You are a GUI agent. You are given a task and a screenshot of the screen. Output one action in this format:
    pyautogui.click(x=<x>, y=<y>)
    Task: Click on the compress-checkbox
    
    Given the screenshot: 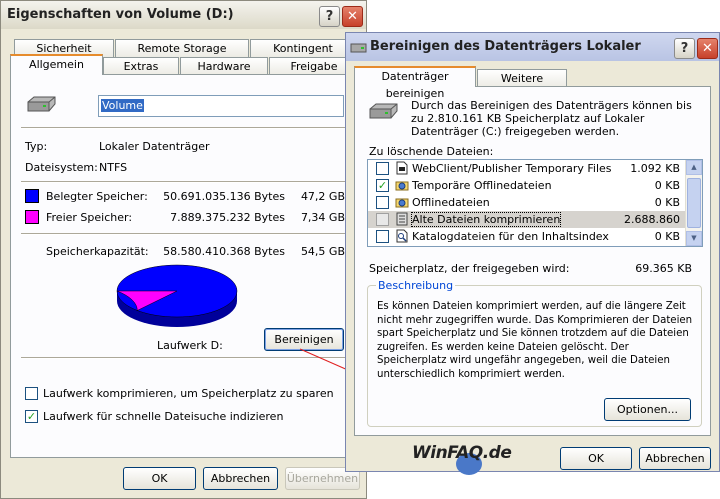 What is the action you would take?
    pyautogui.click(x=31, y=393)
    